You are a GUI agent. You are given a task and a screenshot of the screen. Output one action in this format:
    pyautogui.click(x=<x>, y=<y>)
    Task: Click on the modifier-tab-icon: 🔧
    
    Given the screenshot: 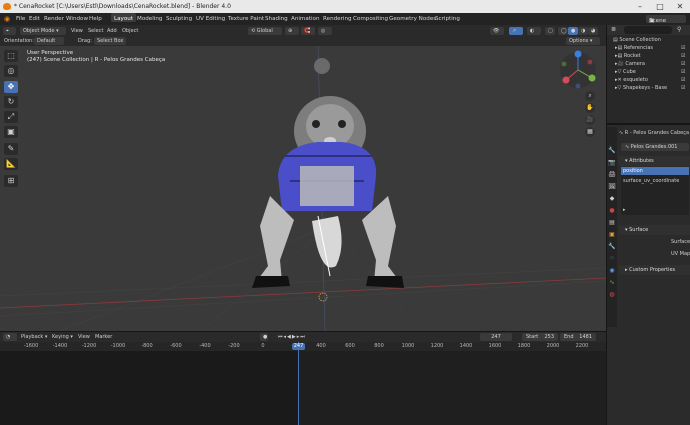 What is the action you would take?
    pyautogui.click(x=612, y=247)
    